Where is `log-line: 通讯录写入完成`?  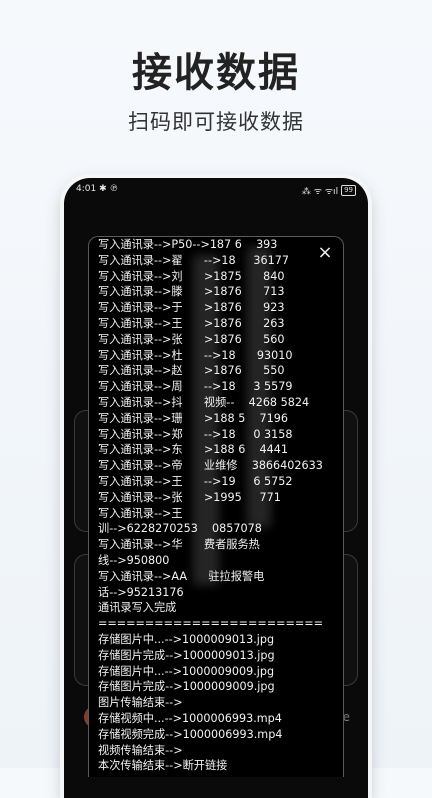 log-line: 通讯录写入完成 is located at coordinates (137, 608).